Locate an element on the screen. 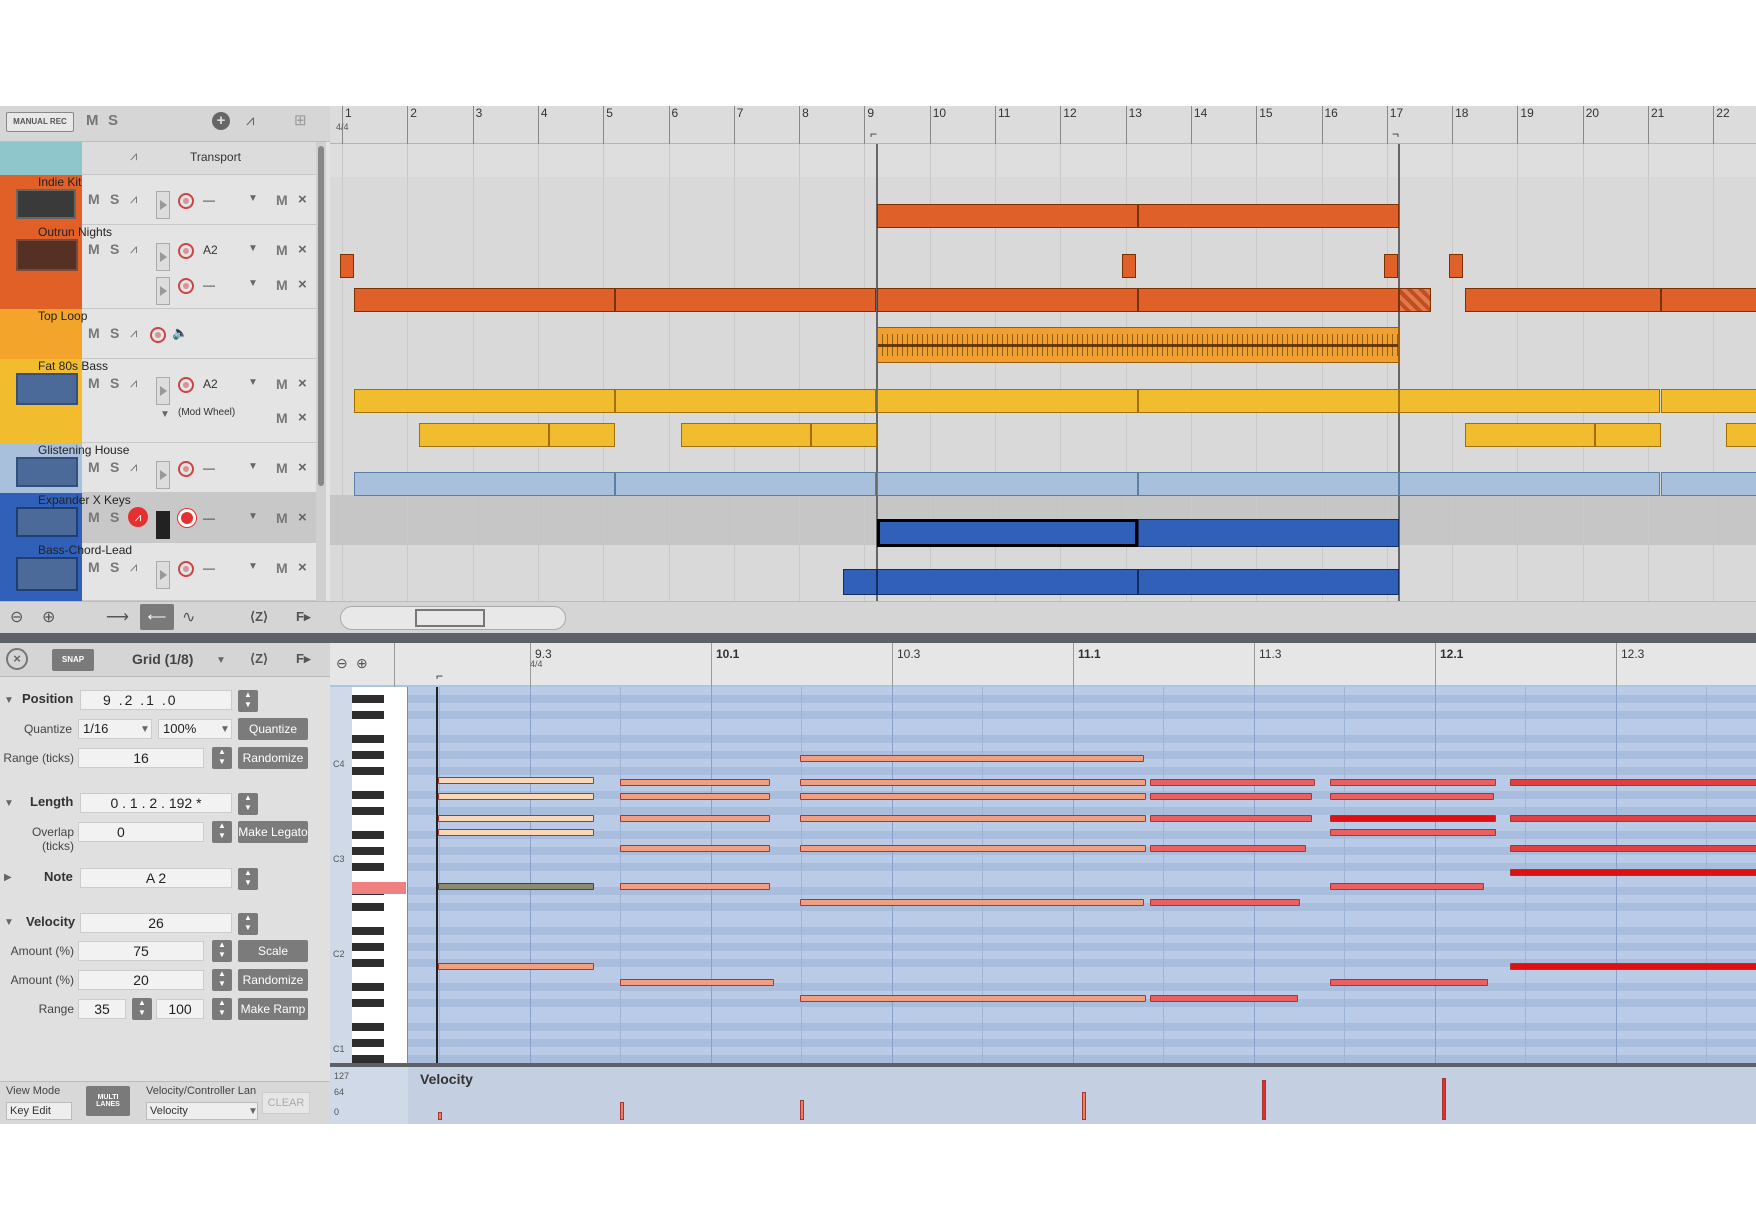  panel-divider is located at coordinates (878, 638).